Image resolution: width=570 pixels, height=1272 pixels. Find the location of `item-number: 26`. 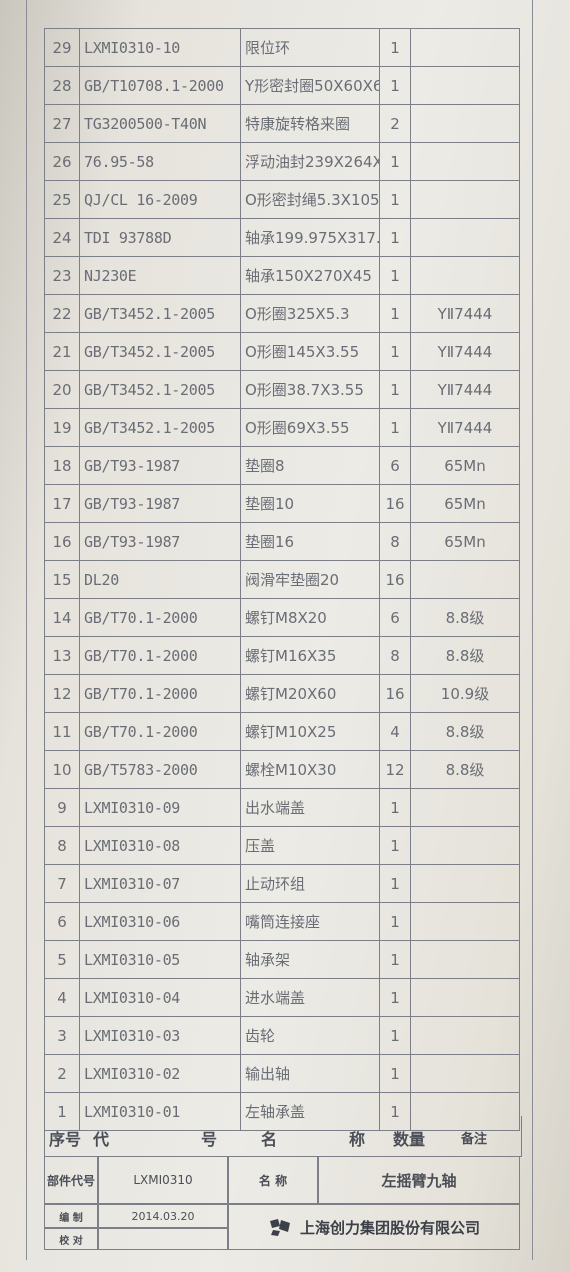

item-number: 26 is located at coordinates (62, 161).